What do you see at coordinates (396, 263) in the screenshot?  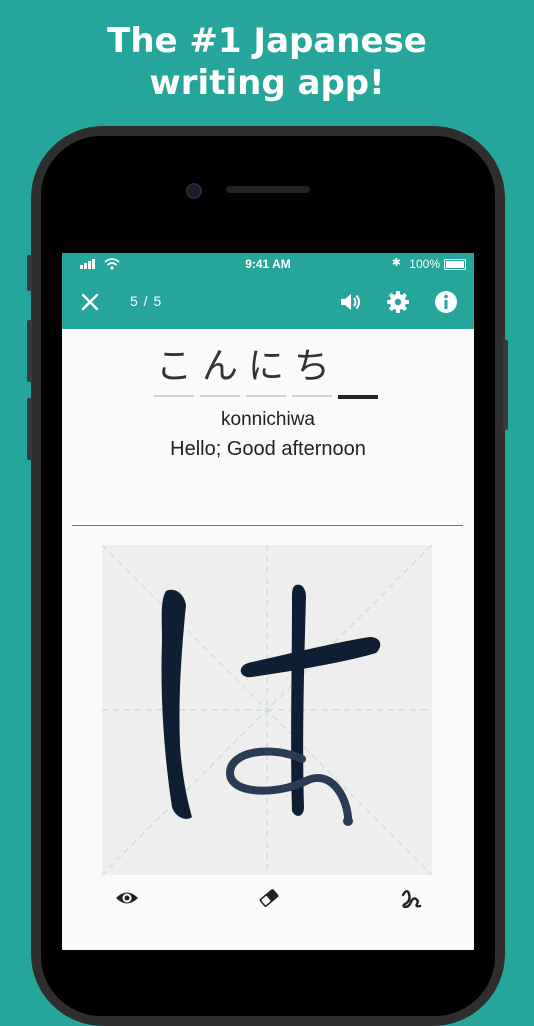 I see `bluetooth-icon: ✱` at bounding box center [396, 263].